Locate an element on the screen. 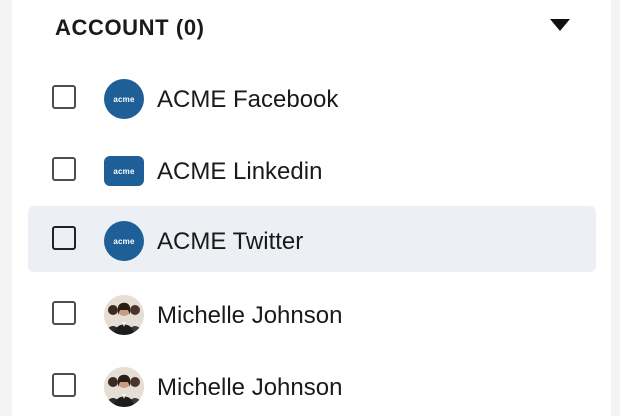  account-item-acme-twitter: acme ACME Twitter is located at coordinates (312, 239).